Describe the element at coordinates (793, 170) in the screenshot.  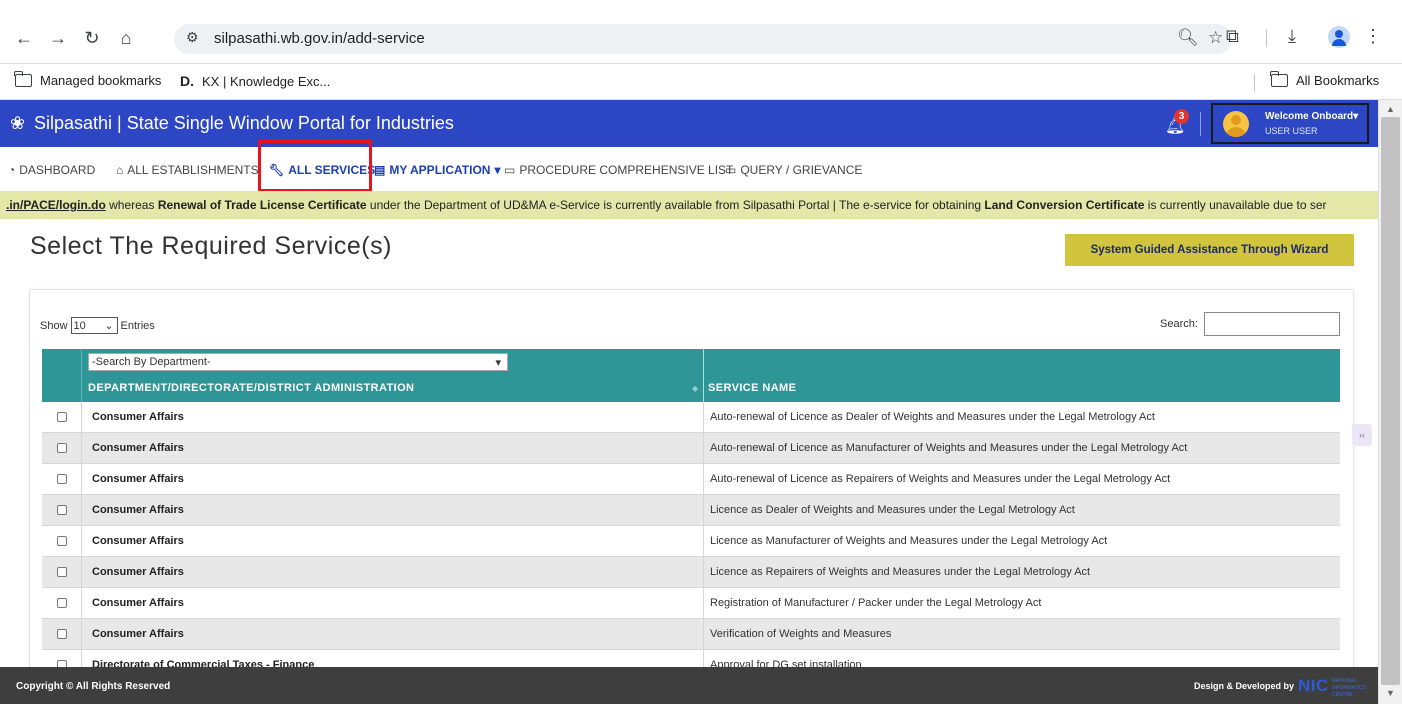
I see `nav-query-grievance: ▭ QUERY / GRIEVANCE` at that location.